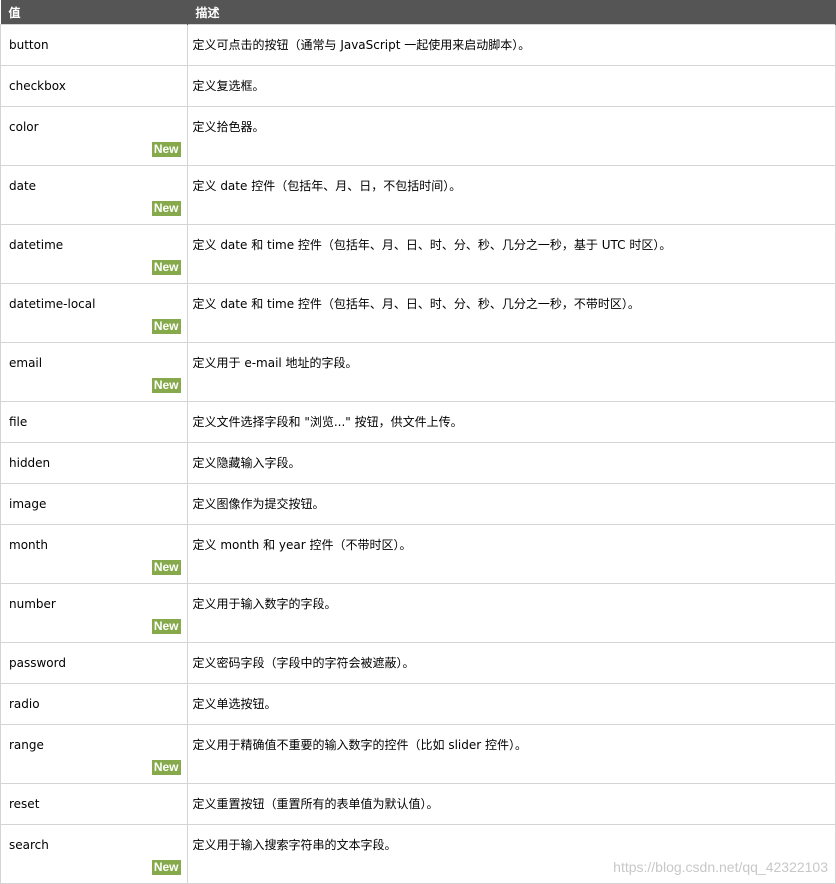  Describe the element at coordinates (511, 704) in the screenshot. I see `description-cell: 定义单选按钮。` at that location.